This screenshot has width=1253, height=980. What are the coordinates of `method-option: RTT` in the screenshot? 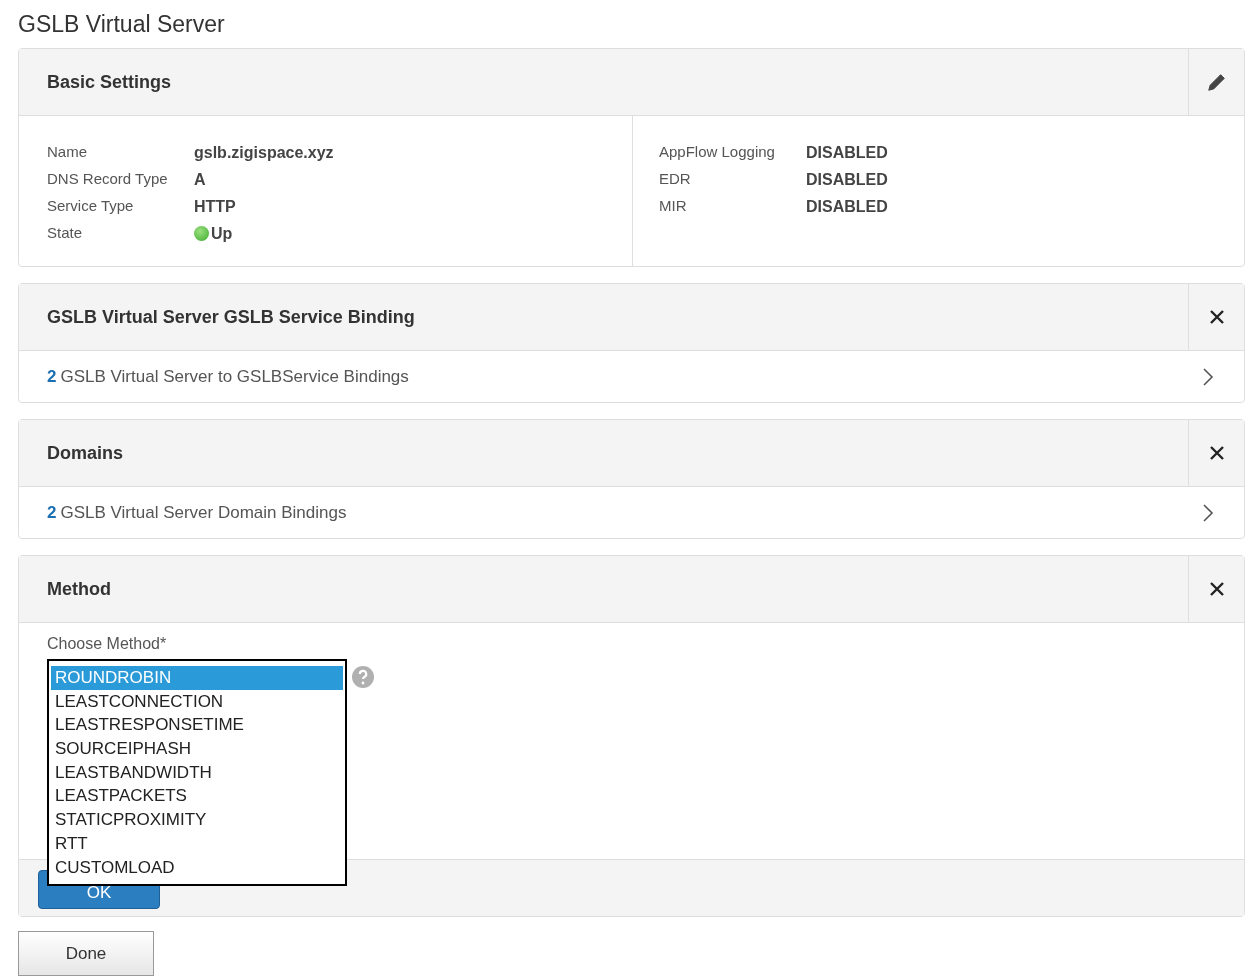 It's located at (197, 843).